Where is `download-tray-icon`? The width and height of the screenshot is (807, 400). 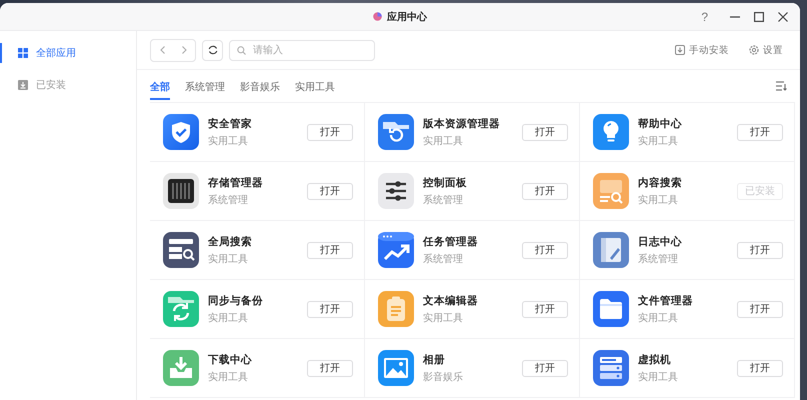
download-tray-icon is located at coordinates (181, 368).